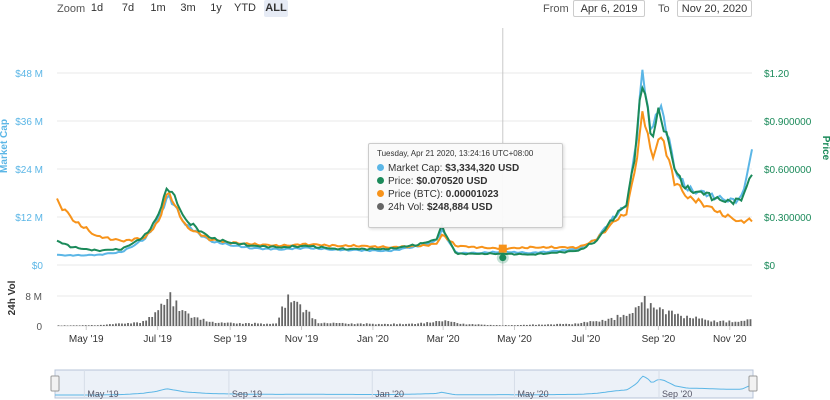  What do you see at coordinates (401, 181) in the screenshot?
I see `tooltip-label: Price:` at bounding box center [401, 181].